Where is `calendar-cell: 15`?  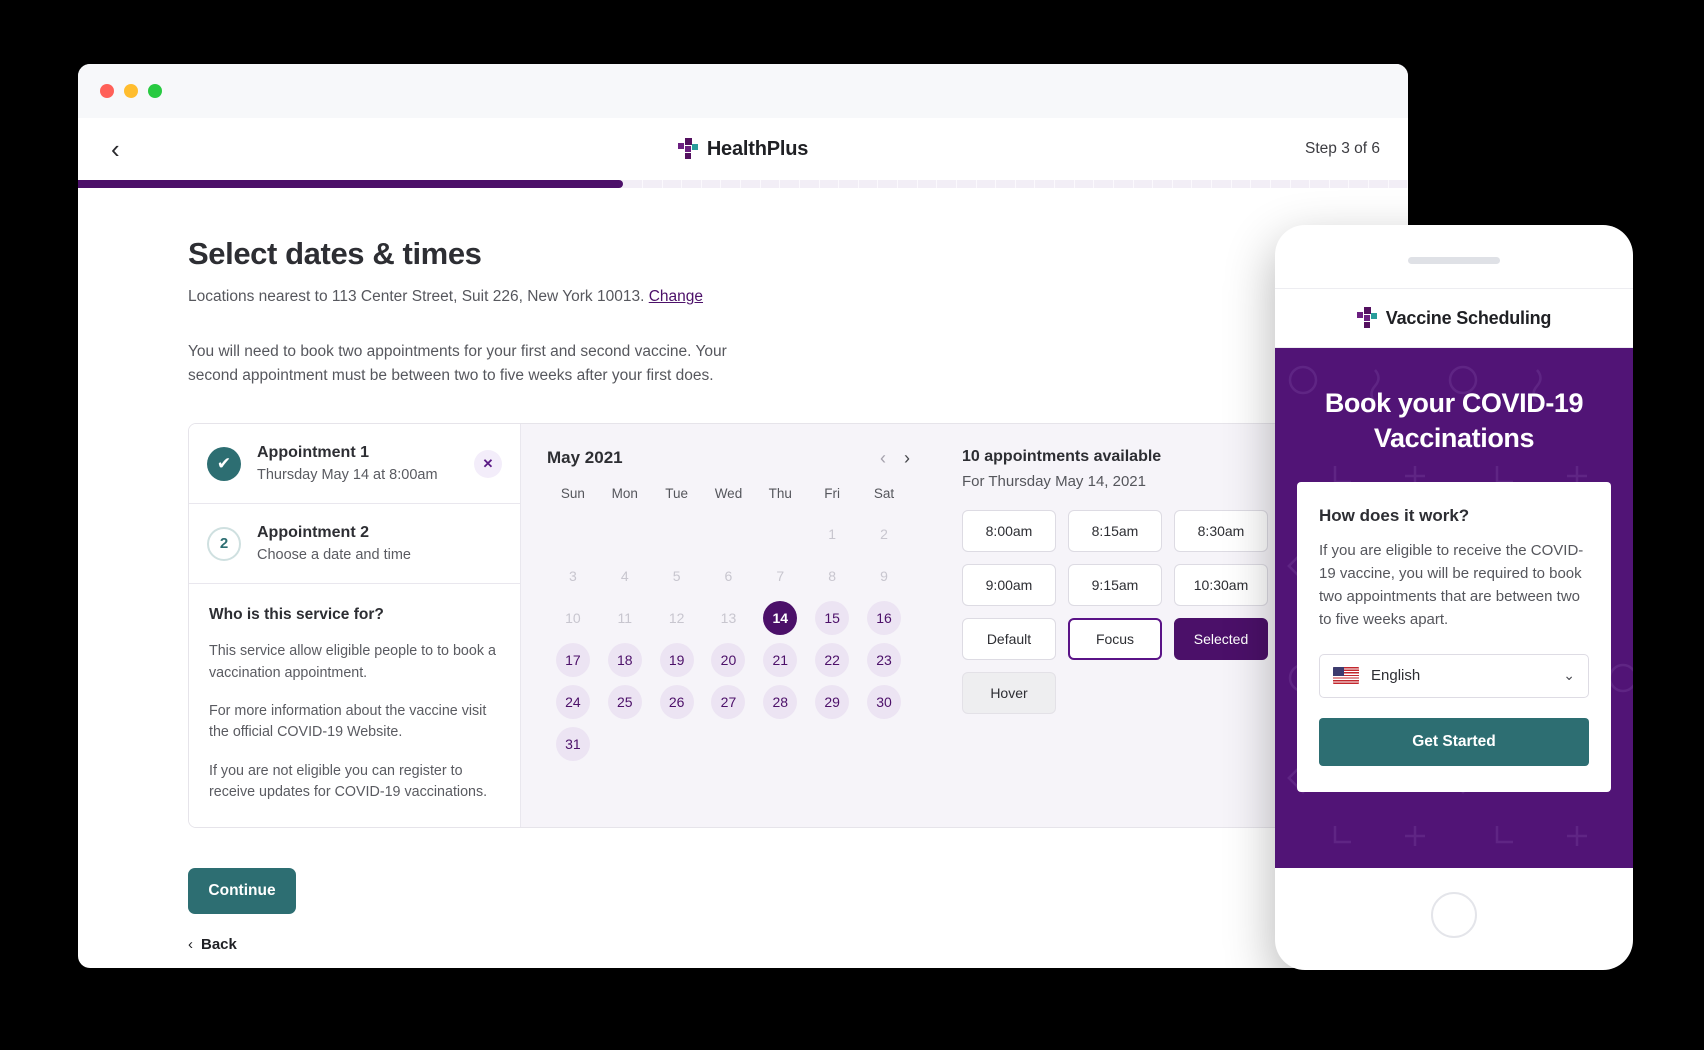 calendar-cell: 15 is located at coordinates (832, 618).